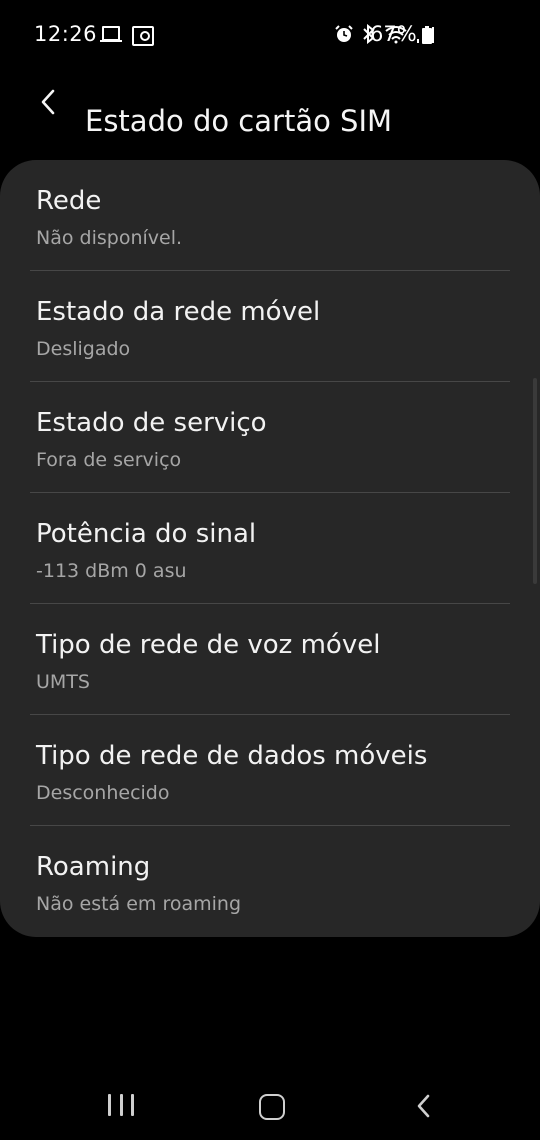 The width and height of the screenshot is (540, 1140). I want to click on item-title: Estado da rede móvel, so click(178, 312).